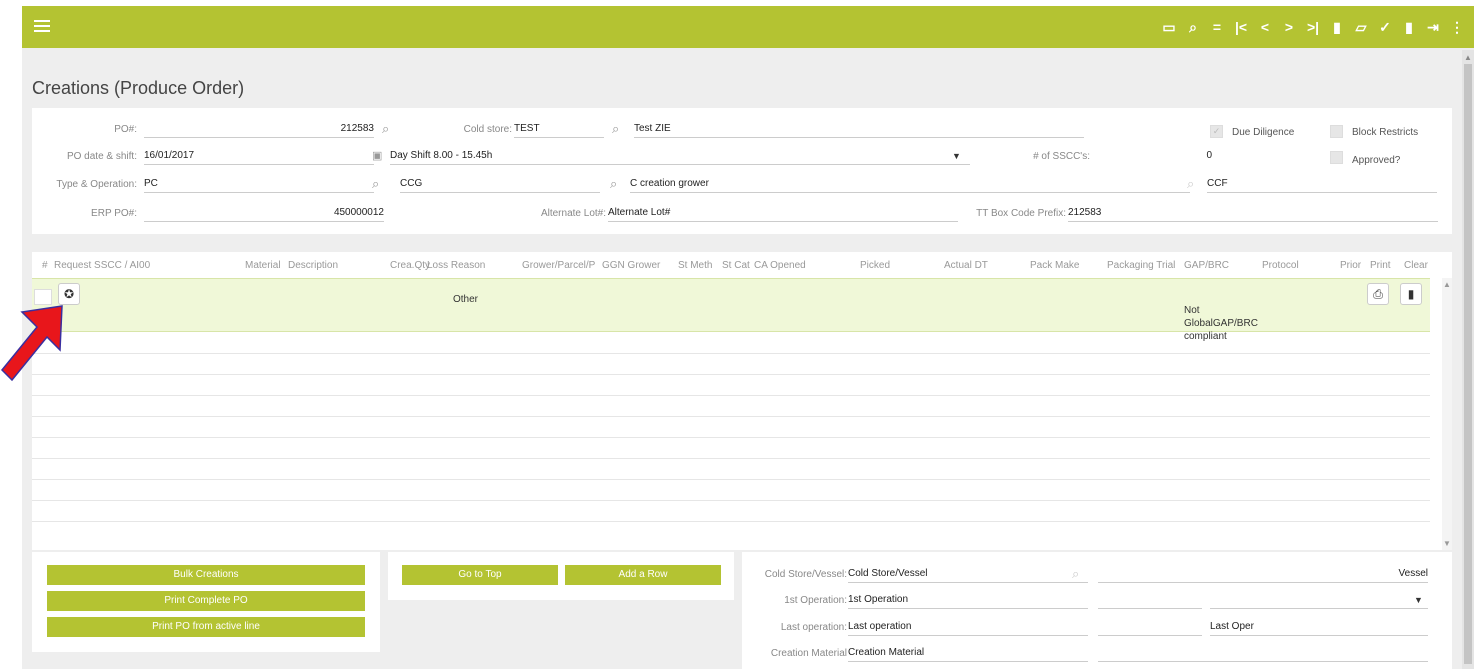 The image size is (1474, 669). Describe the element at coordinates (780, 265) in the screenshot. I see `column-header: CA Opened` at that location.